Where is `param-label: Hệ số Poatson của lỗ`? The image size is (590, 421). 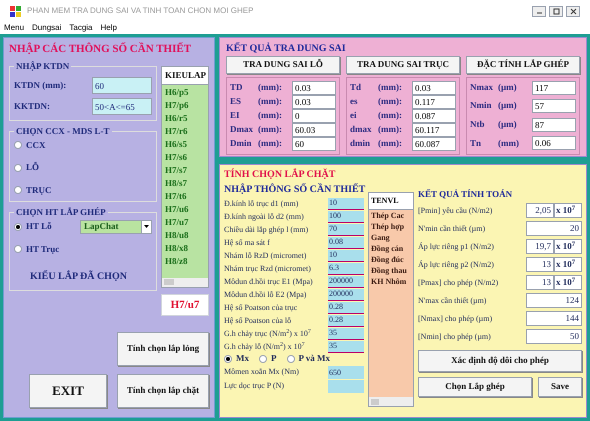 param-label: Hệ số Poatson của lỗ is located at coordinates (258, 320).